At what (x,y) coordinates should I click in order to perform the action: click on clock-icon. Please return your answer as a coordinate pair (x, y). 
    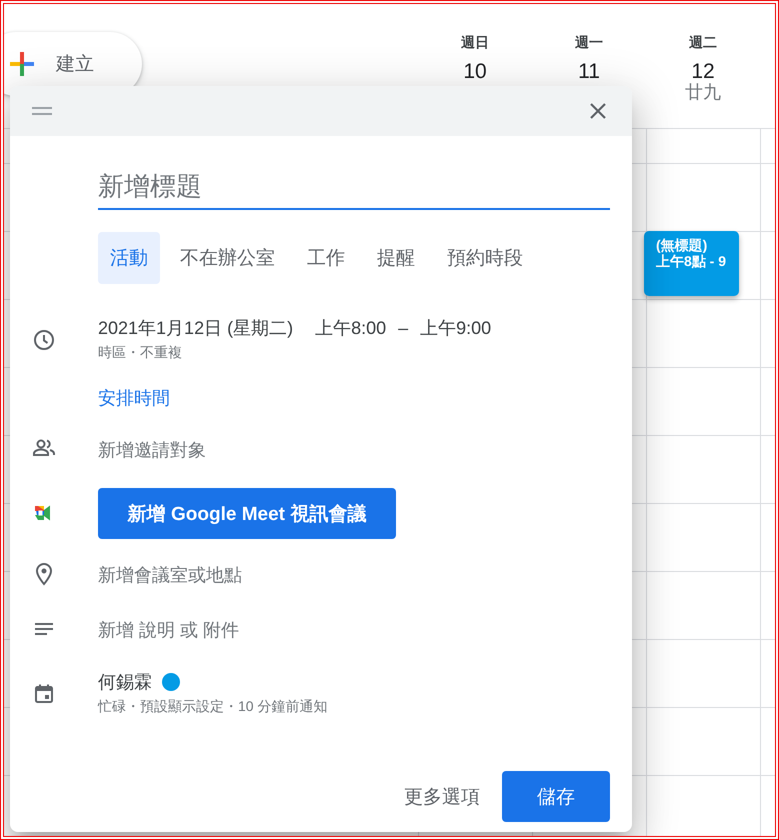
    Looking at the image, I should click on (44, 340).